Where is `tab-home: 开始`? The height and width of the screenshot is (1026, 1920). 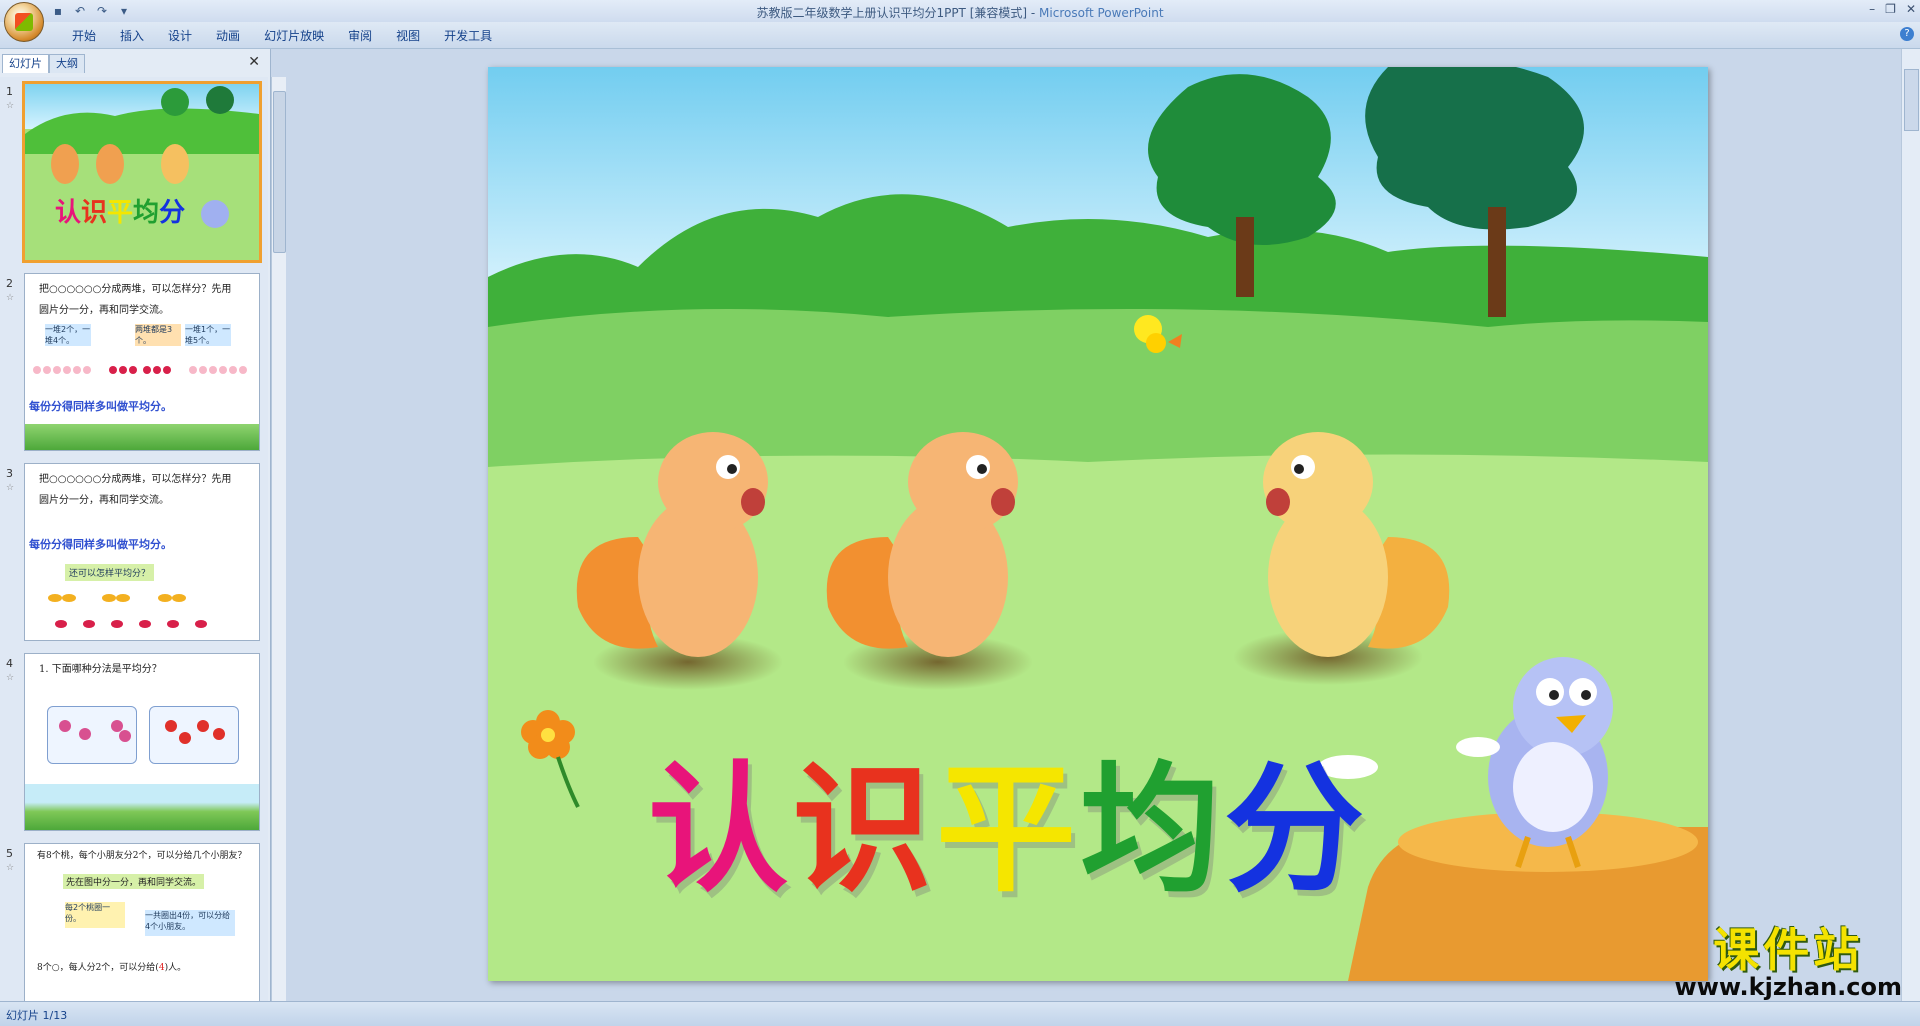
tab-home: 开始 is located at coordinates (84, 36).